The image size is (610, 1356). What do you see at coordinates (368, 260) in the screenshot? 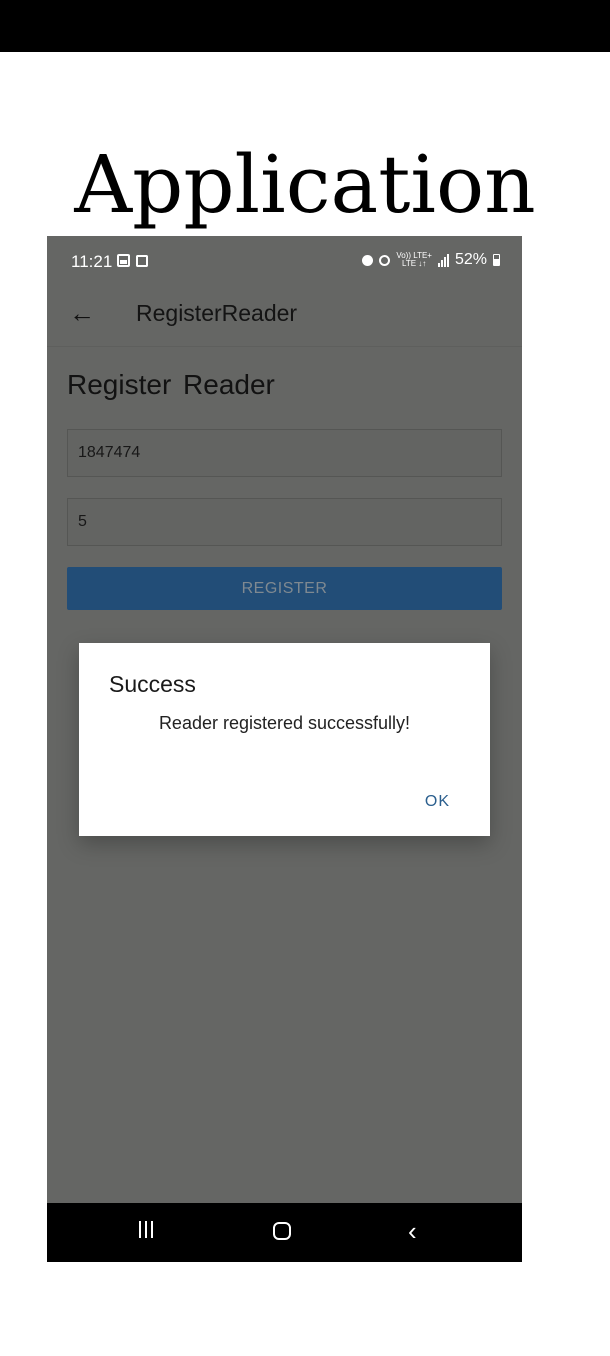
I see `alarm-icon` at bounding box center [368, 260].